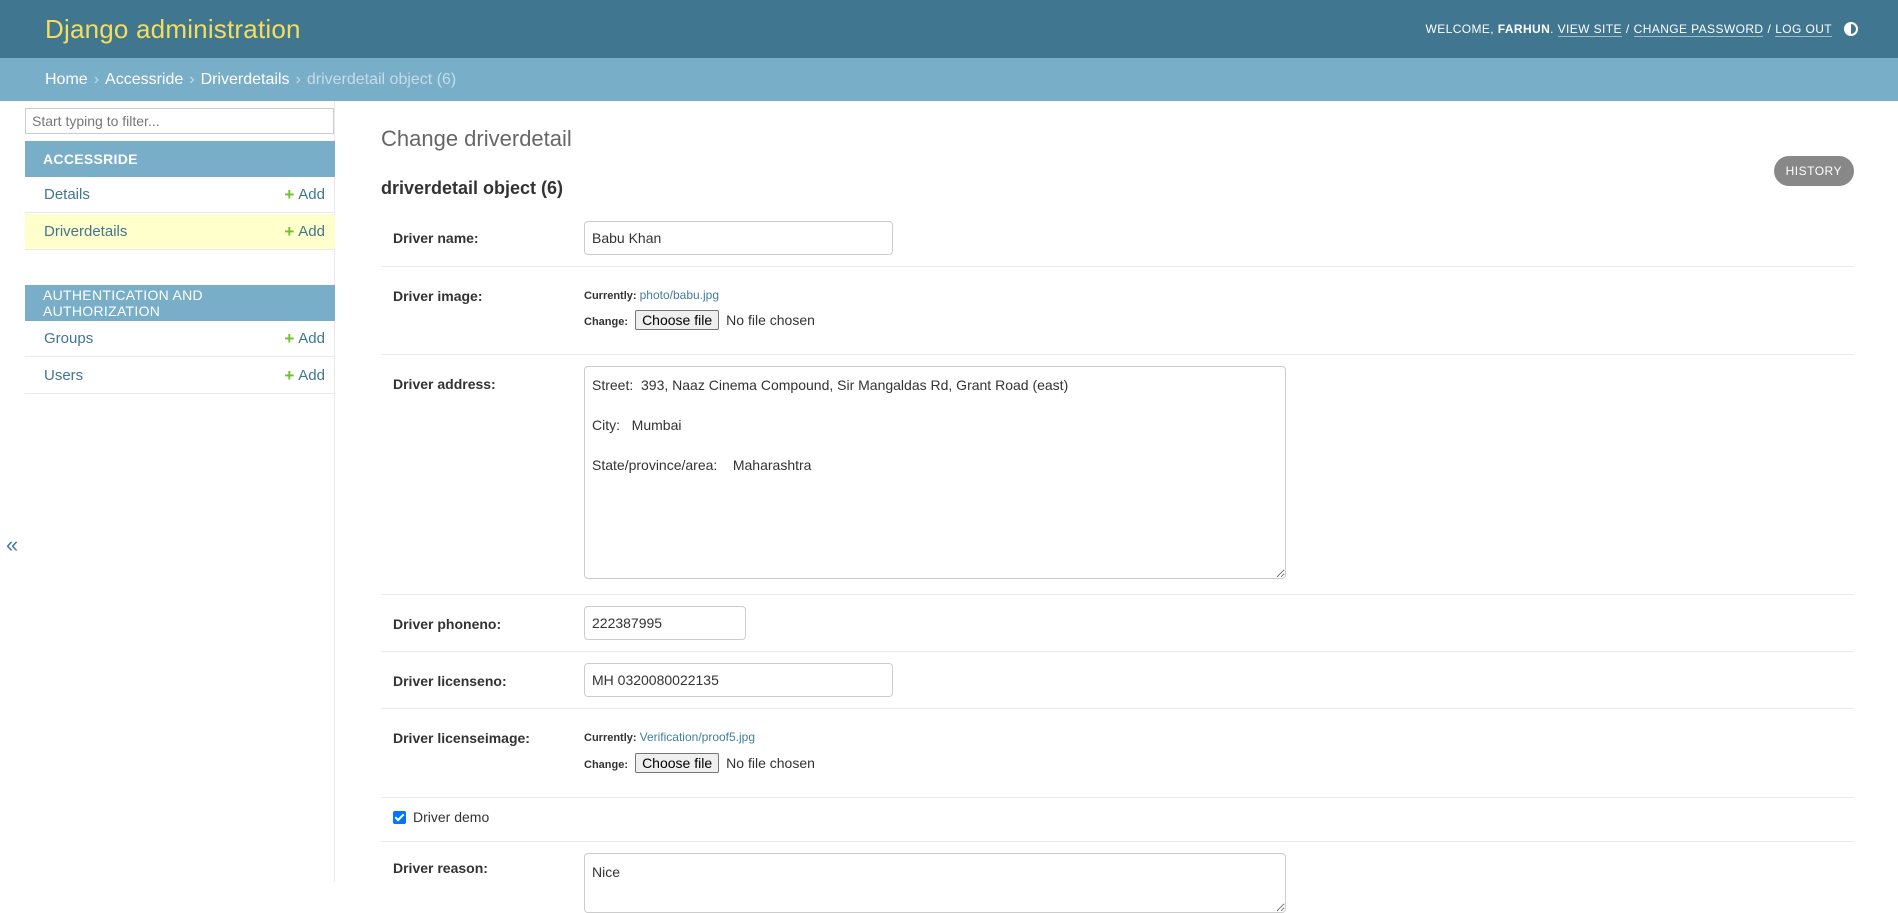 The height and width of the screenshot is (913, 1898). Describe the element at coordinates (738, 680) in the screenshot. I see `driver-licenseno-input` at that location.